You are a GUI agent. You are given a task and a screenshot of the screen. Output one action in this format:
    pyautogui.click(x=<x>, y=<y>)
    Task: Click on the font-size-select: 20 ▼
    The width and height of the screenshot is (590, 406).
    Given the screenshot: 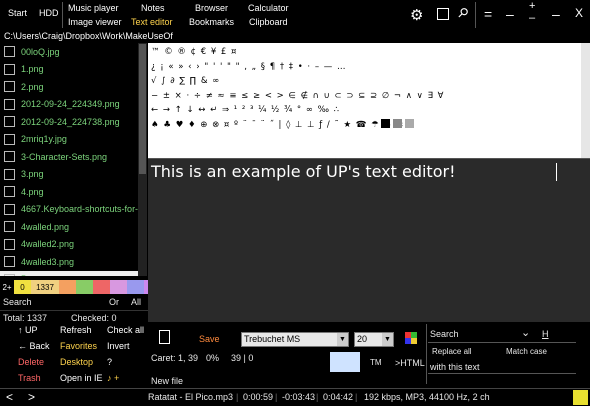 What is the action you would take?
    pyautogui.click(x=374, y=339)
    